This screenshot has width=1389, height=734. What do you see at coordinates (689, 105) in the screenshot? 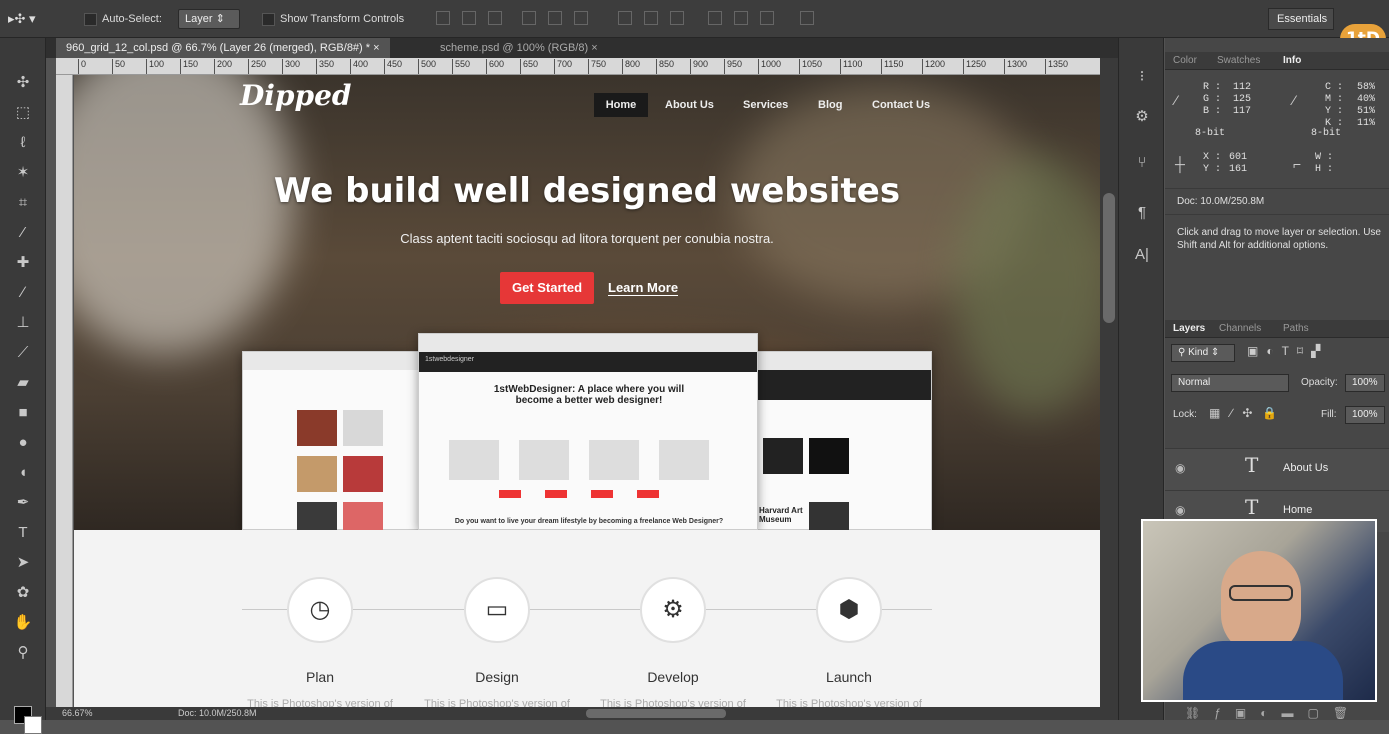
I see `nav-about-us: About Us` at bounding box center [689, 105].